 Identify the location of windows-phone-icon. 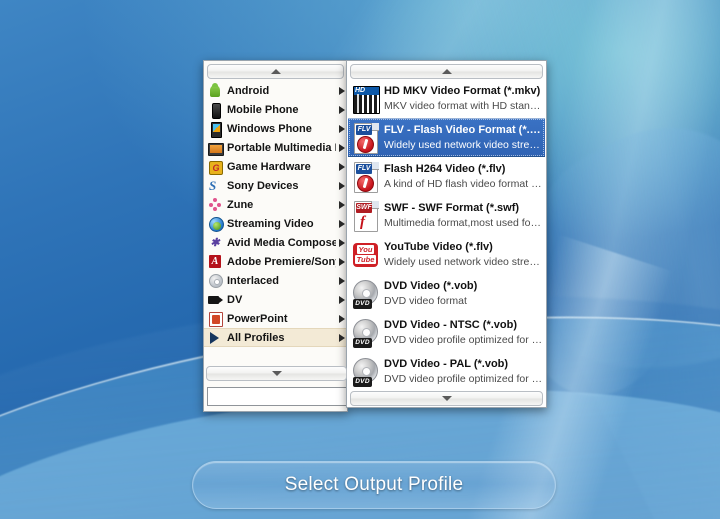
(215, 129).